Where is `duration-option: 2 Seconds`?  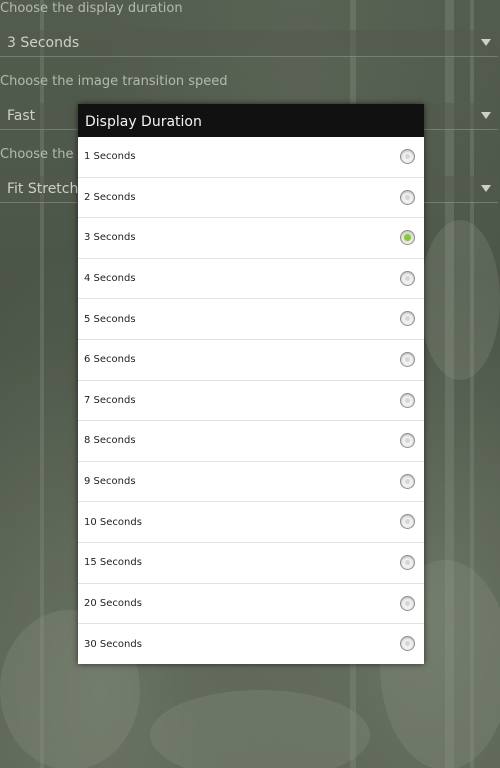 duration-option: 2 Seconds is located at coordinates (251, 198).